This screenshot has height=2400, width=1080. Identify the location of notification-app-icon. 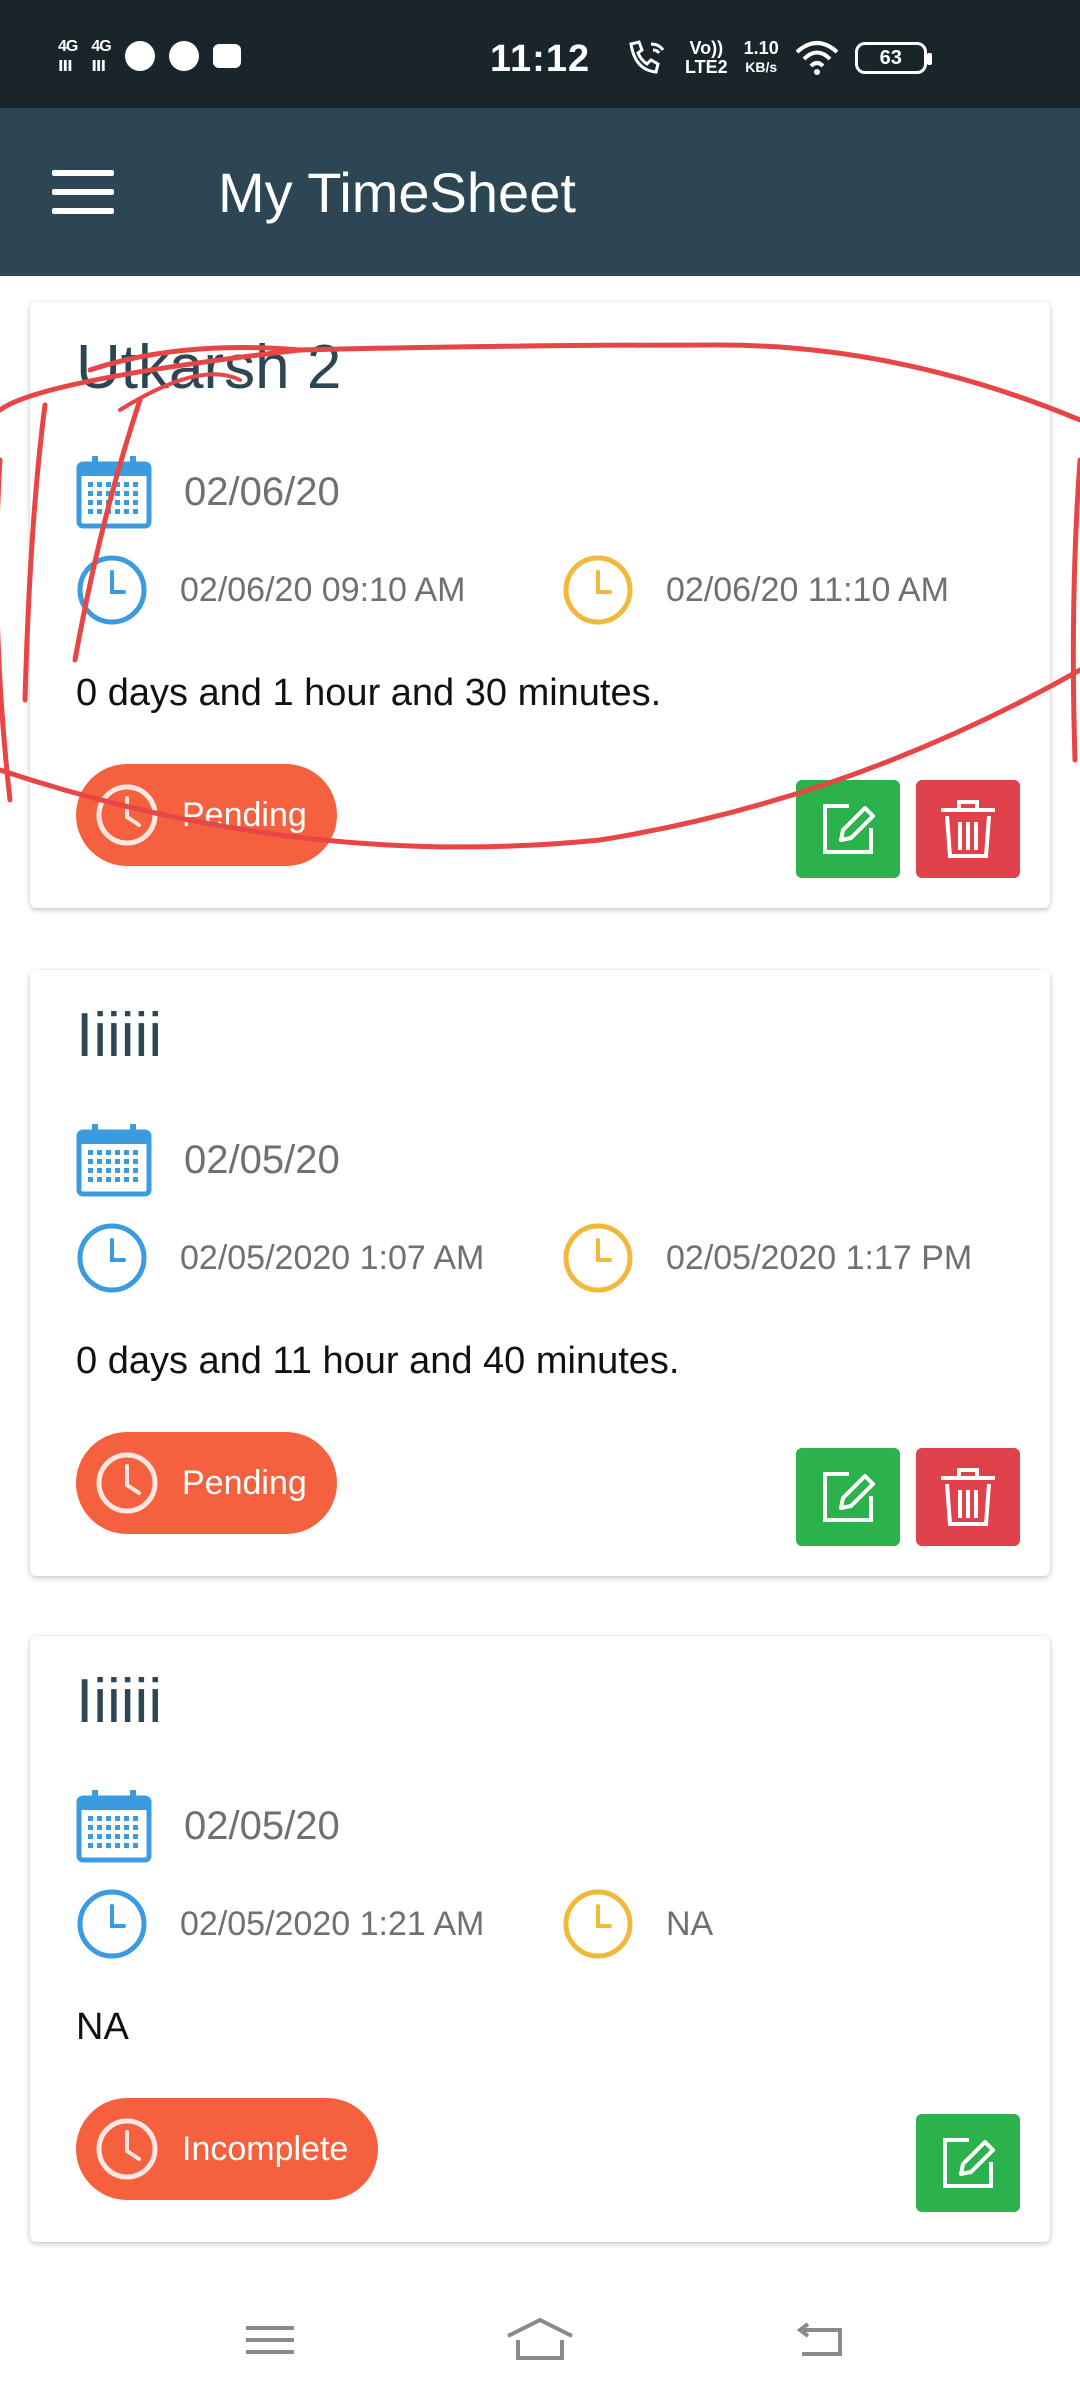
(139, 56).